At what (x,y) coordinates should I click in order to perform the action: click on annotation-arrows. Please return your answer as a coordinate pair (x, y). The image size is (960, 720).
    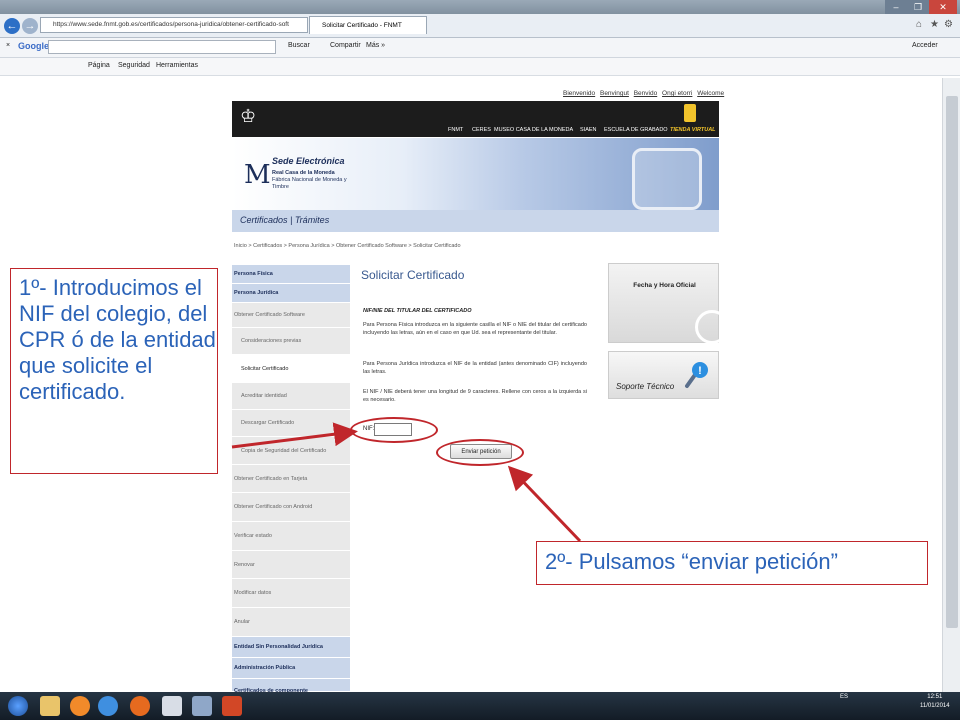
    Looking at the image, I should click on (406, 482).